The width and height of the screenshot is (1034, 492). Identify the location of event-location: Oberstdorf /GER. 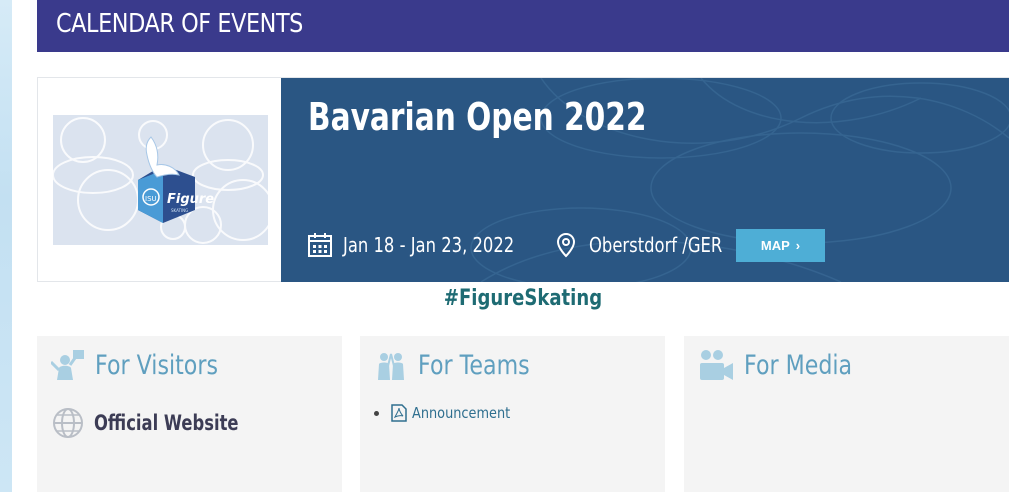
(656, 245).